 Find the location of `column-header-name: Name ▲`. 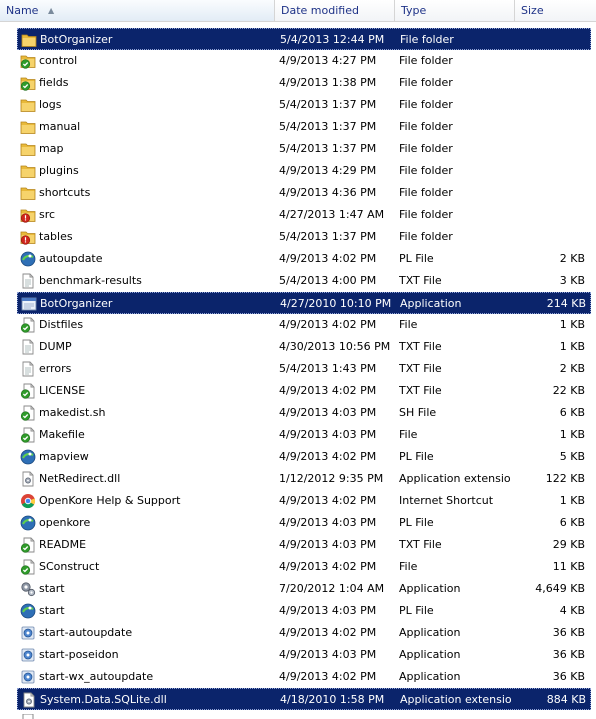

column-header-name: Name ▲ is located at coordinates (137, 10).